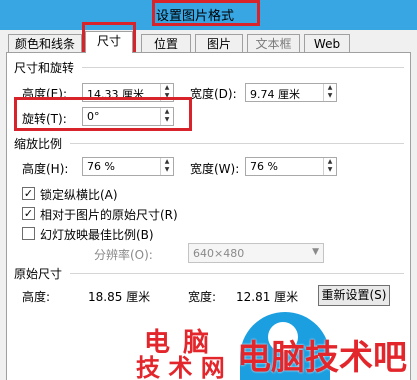 Image resolution: width=417 pixels, height=380 pixels. What do you see at coordinates (44, 68) in the screenshot?
I see `size-rotate-heading: 尺寸和旋转` at bounding box center [44, 68].